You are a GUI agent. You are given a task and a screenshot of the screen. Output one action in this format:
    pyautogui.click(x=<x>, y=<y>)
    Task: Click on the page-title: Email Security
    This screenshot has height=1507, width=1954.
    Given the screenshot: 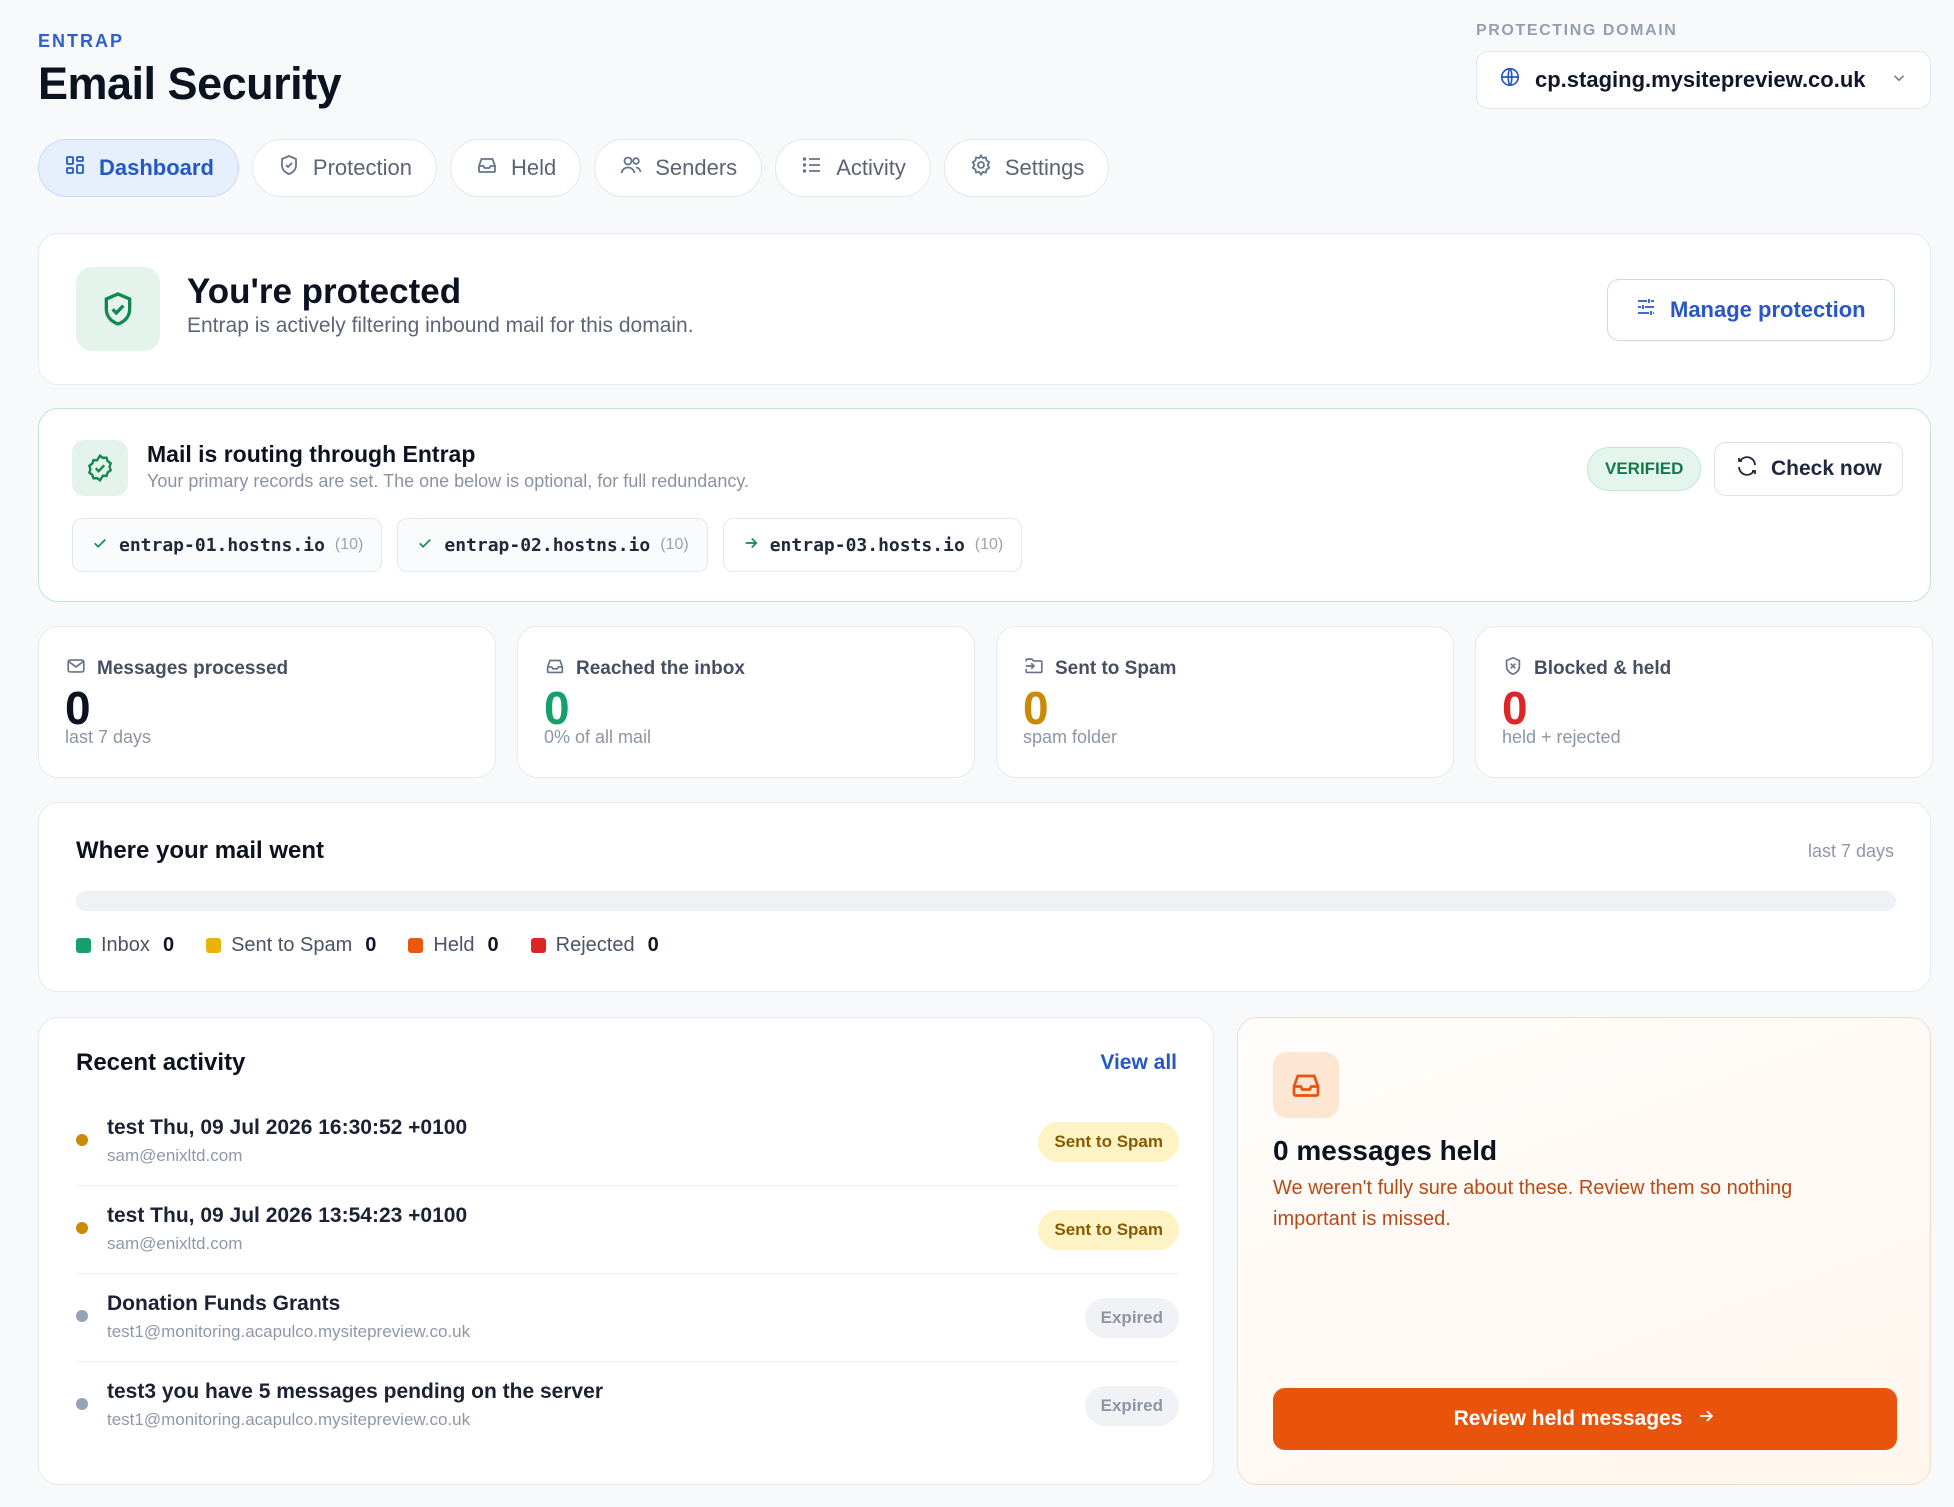 What is the action you would take?
    pyautogui.click(x=190, y=83)
    